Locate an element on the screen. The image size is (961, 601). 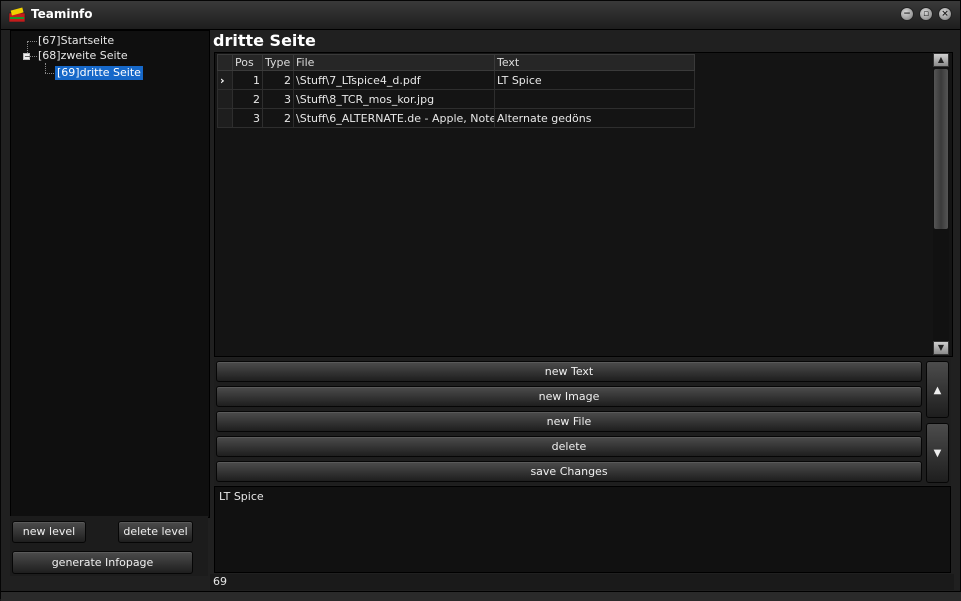
status-id: 69 is located at coordinates (220, 581).